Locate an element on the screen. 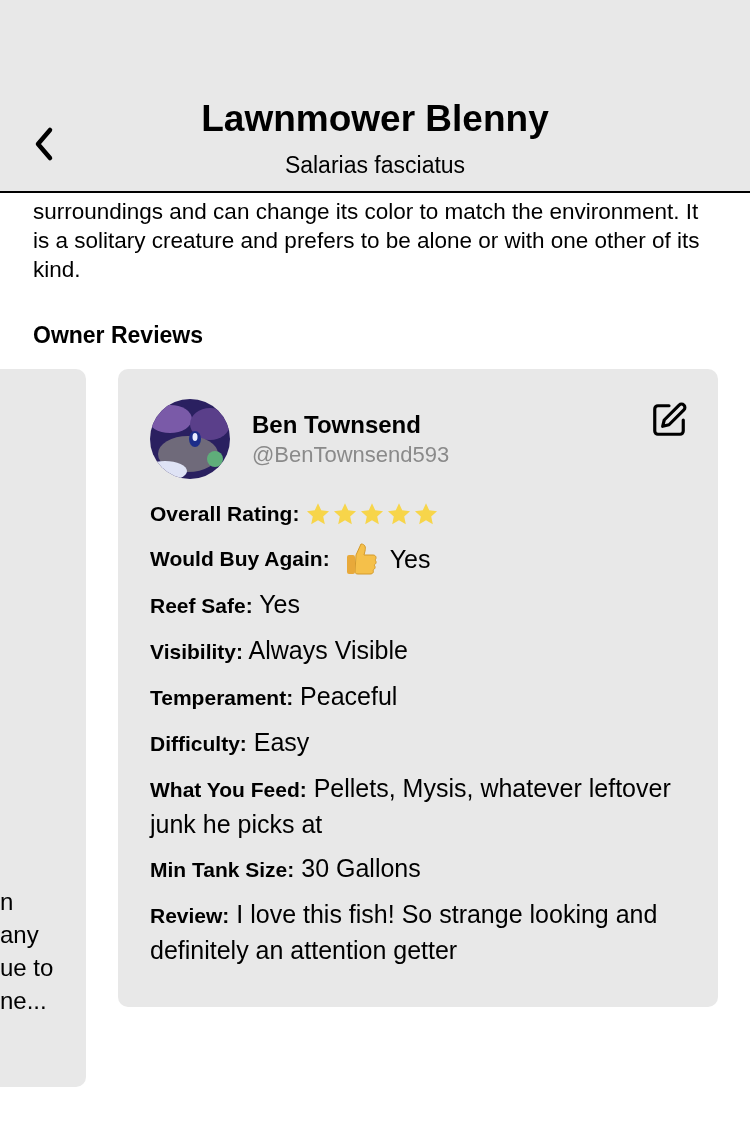 This screenshot has height=1126, width=750. page-title: Lawnmower Blenny is located at coordinates (375, 119).